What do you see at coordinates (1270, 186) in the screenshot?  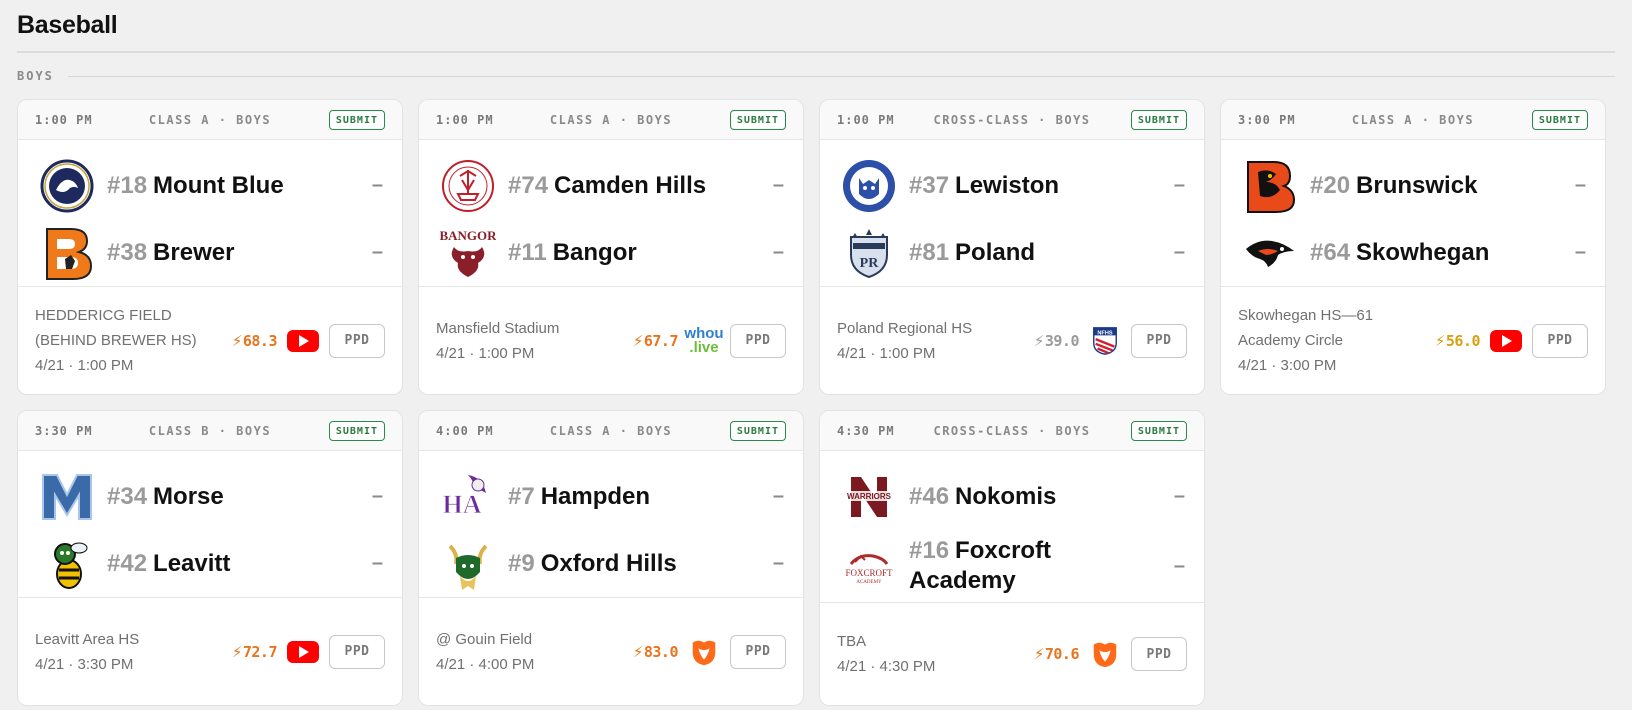 I see `brunswick-logo` at bounding box center [1270, 186].